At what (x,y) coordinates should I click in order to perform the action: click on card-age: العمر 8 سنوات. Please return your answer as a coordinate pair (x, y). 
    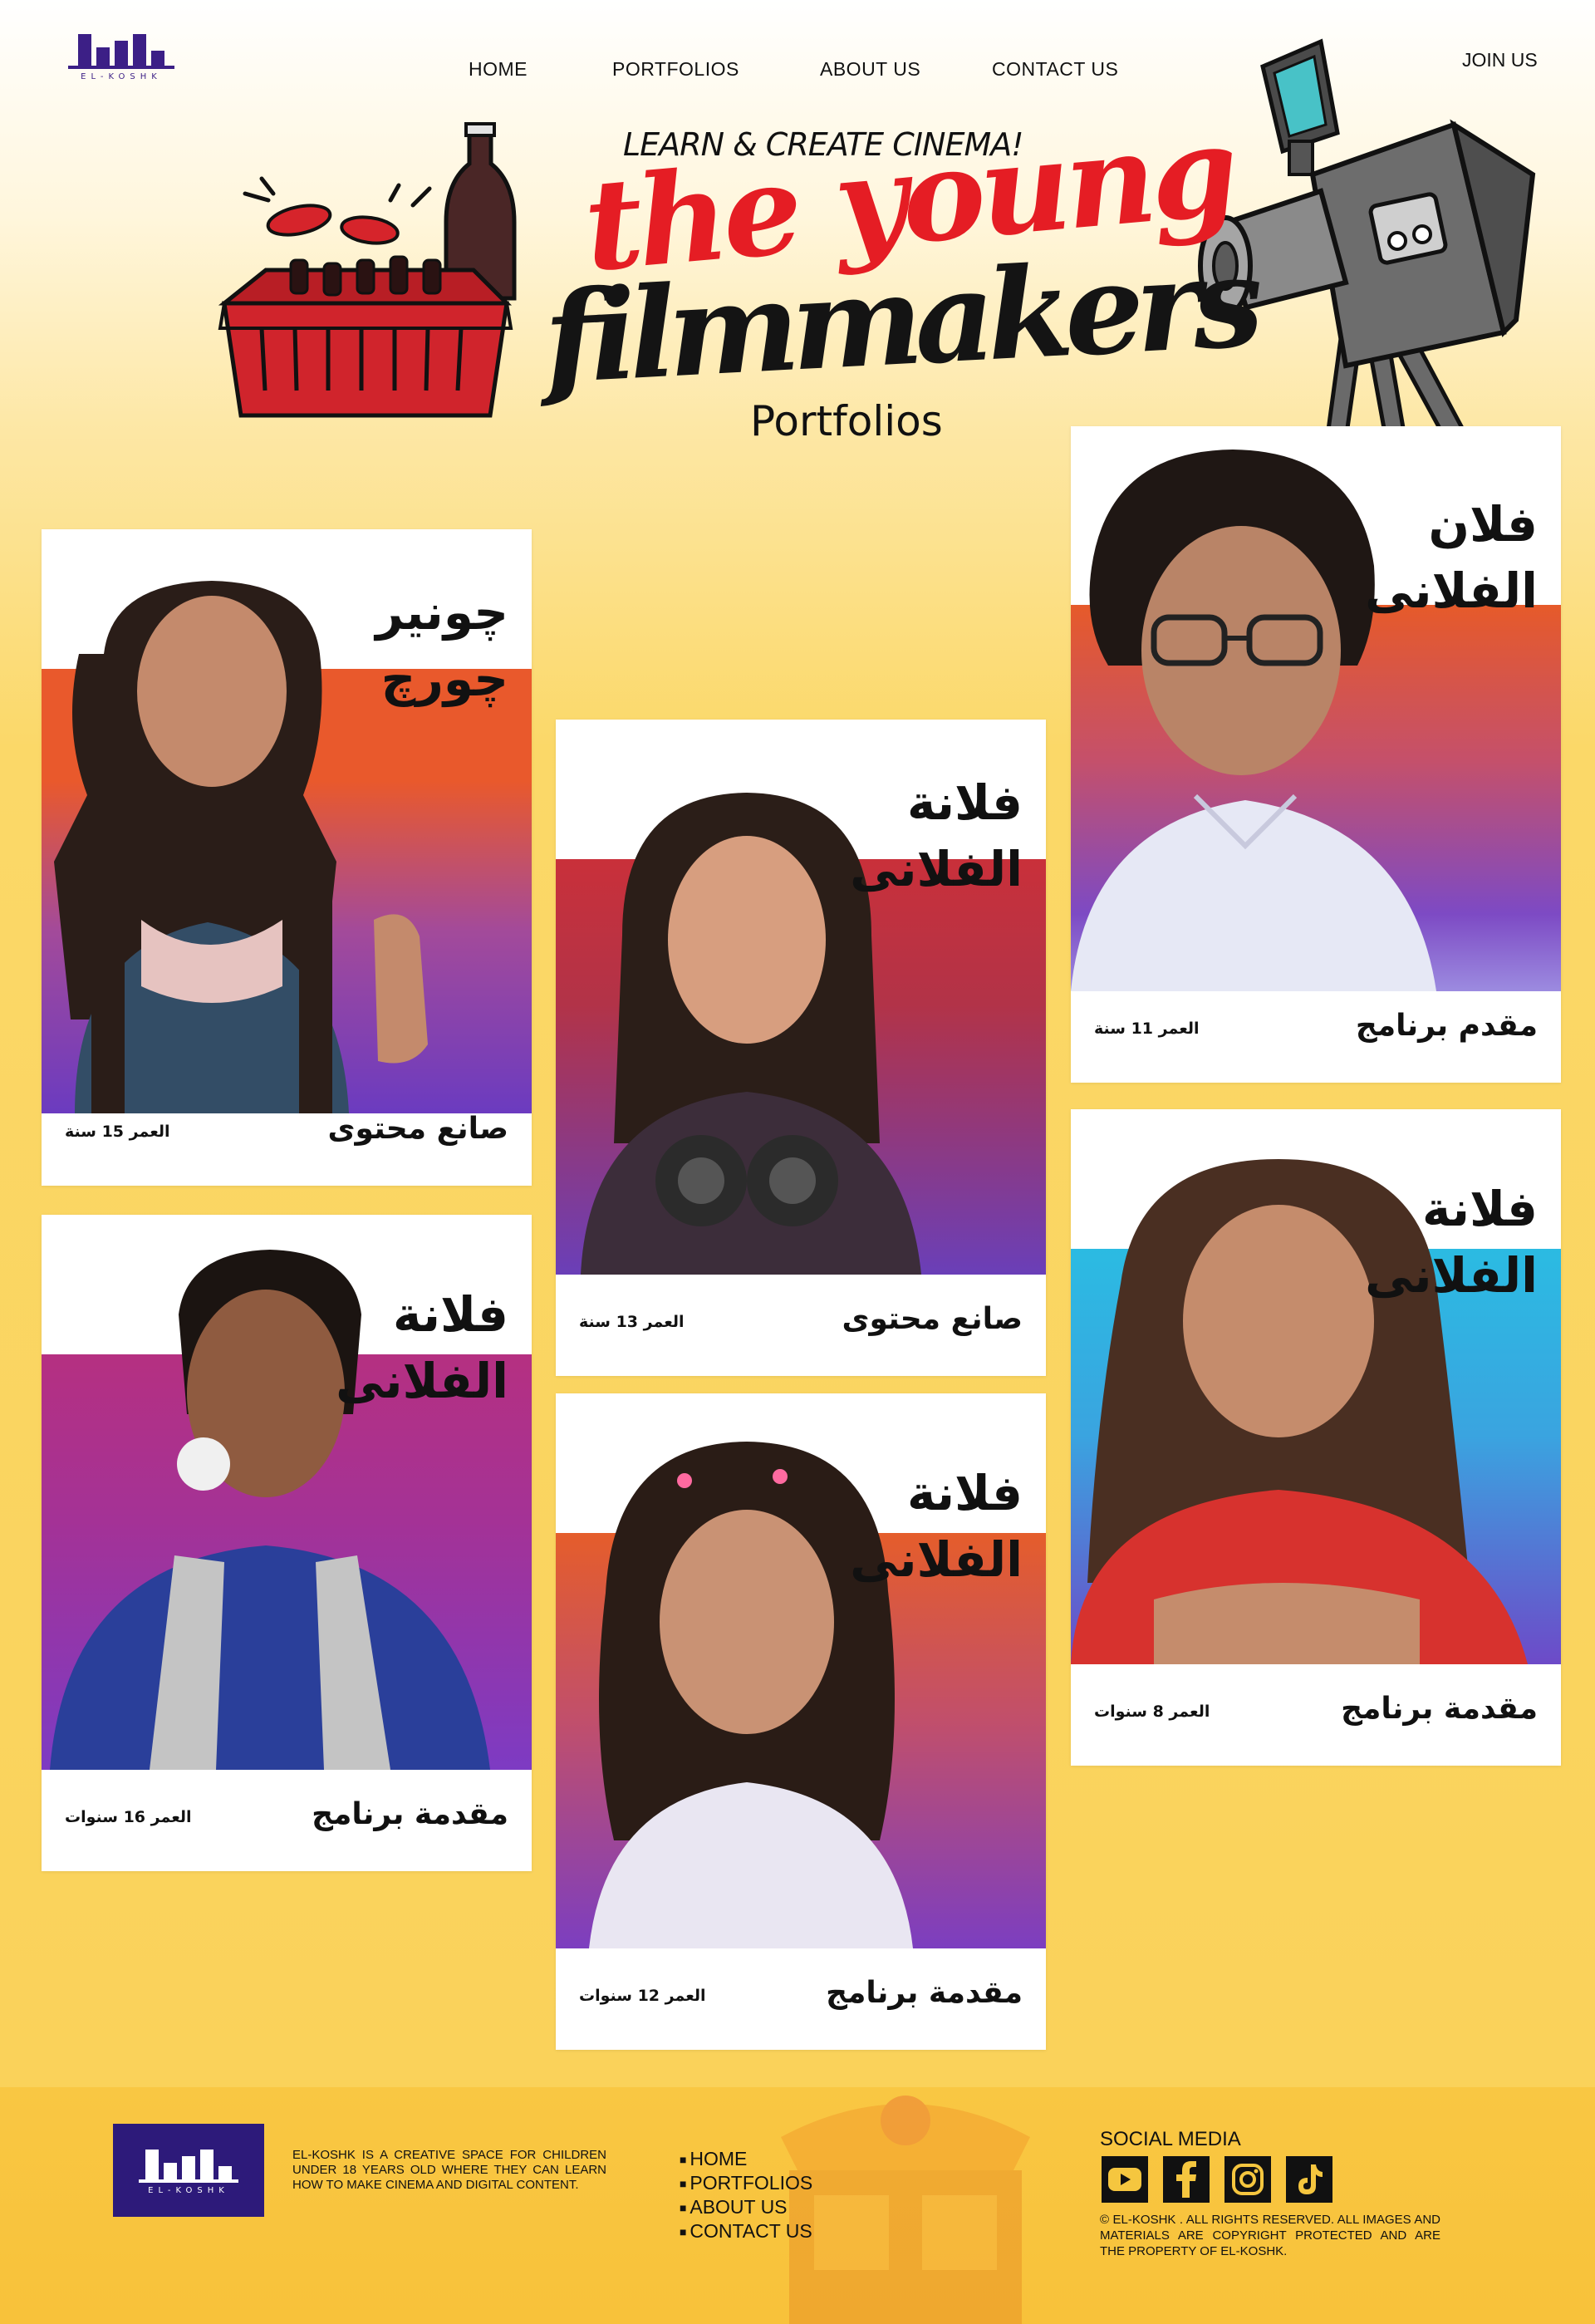
    Looking at the image, I should click on (1152, 1711).